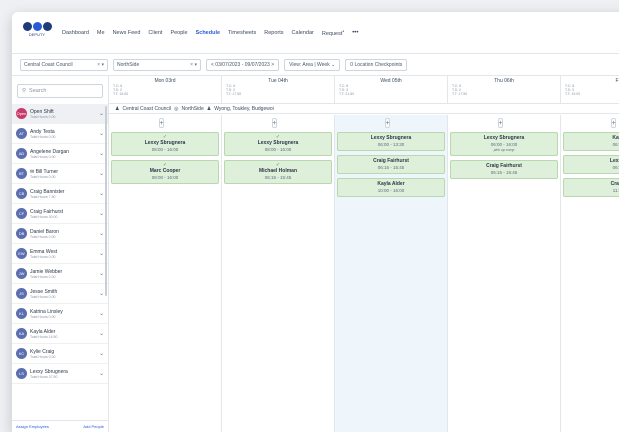  What do you see at coordinates (591, 141) in the screenshot?
I see `shift-card: Kay06:0` at bounding box center [591, 141].